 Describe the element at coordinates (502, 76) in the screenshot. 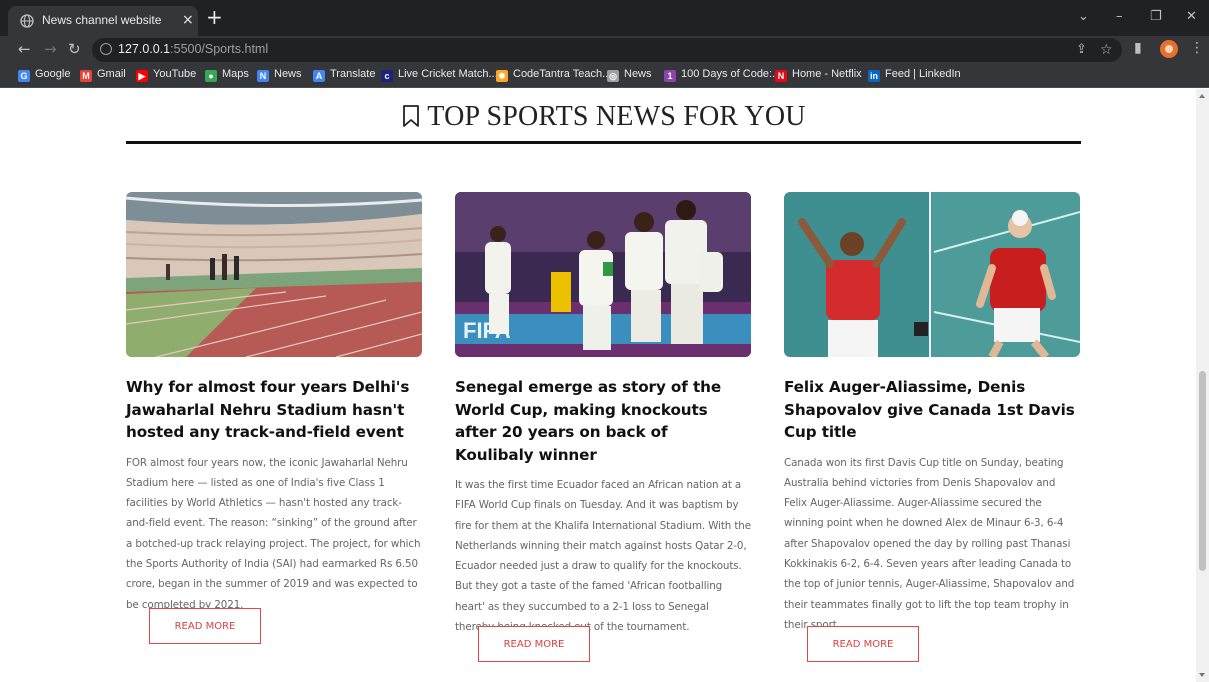

I see `codetantra-icon: ✸` at that location.